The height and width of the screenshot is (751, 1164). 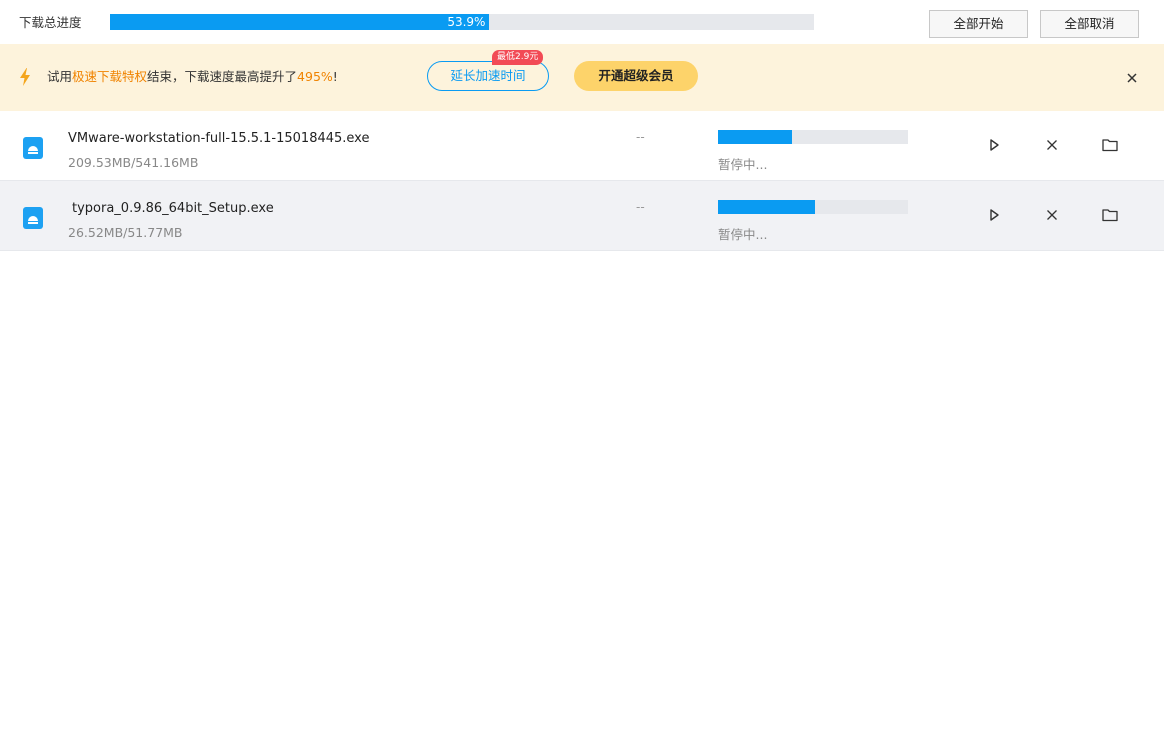 I want to click on file-name: typora_0.9.86_64bit_Setup.exe, so click(x=173, y=208).